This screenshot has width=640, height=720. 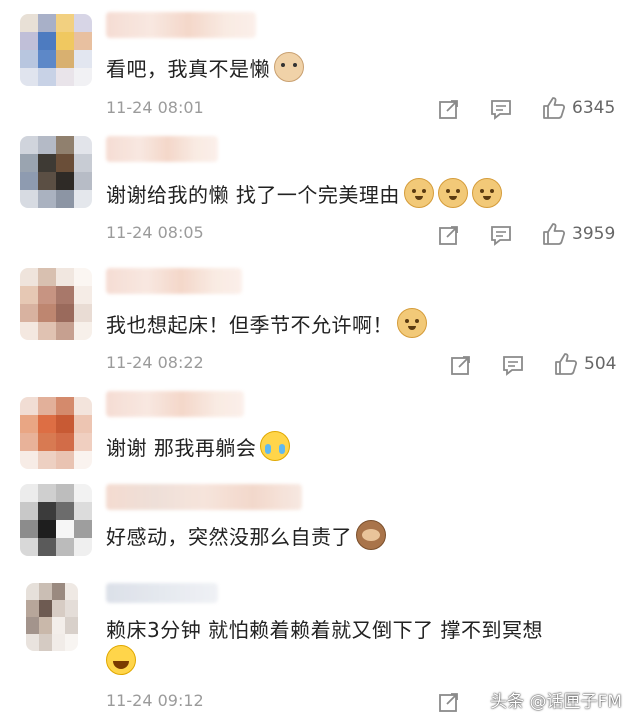 What do you see at coordinates (246, 536) in the screenshot?
I see `comment-text: 好感动，突然没那么自责了` at bounding box center [246, 536].